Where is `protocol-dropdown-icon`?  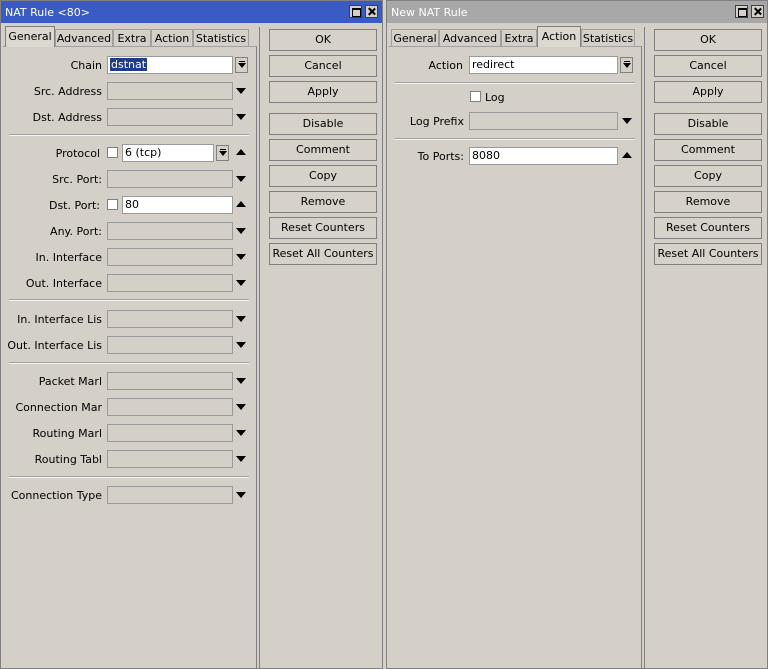 protocol-dropdown-icon is located at coordinates (222, 153).